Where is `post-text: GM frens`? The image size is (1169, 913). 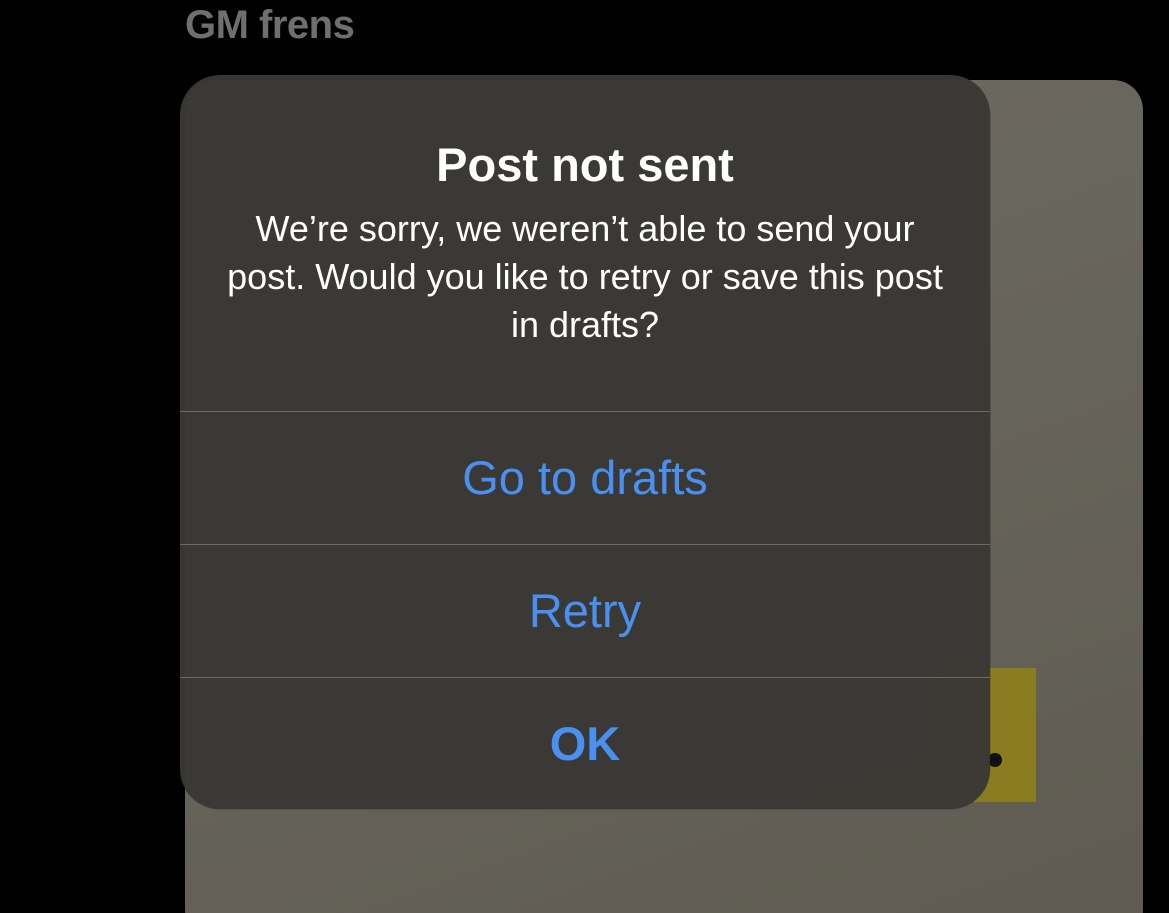
post-text: GM frens is located at coordinates (270, 25).